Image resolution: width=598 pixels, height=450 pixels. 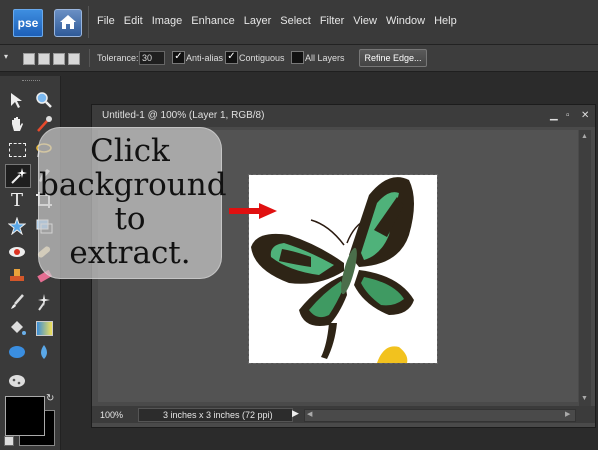 I want to click on smart-brush-tool-icon, so click(x=44, y=302).